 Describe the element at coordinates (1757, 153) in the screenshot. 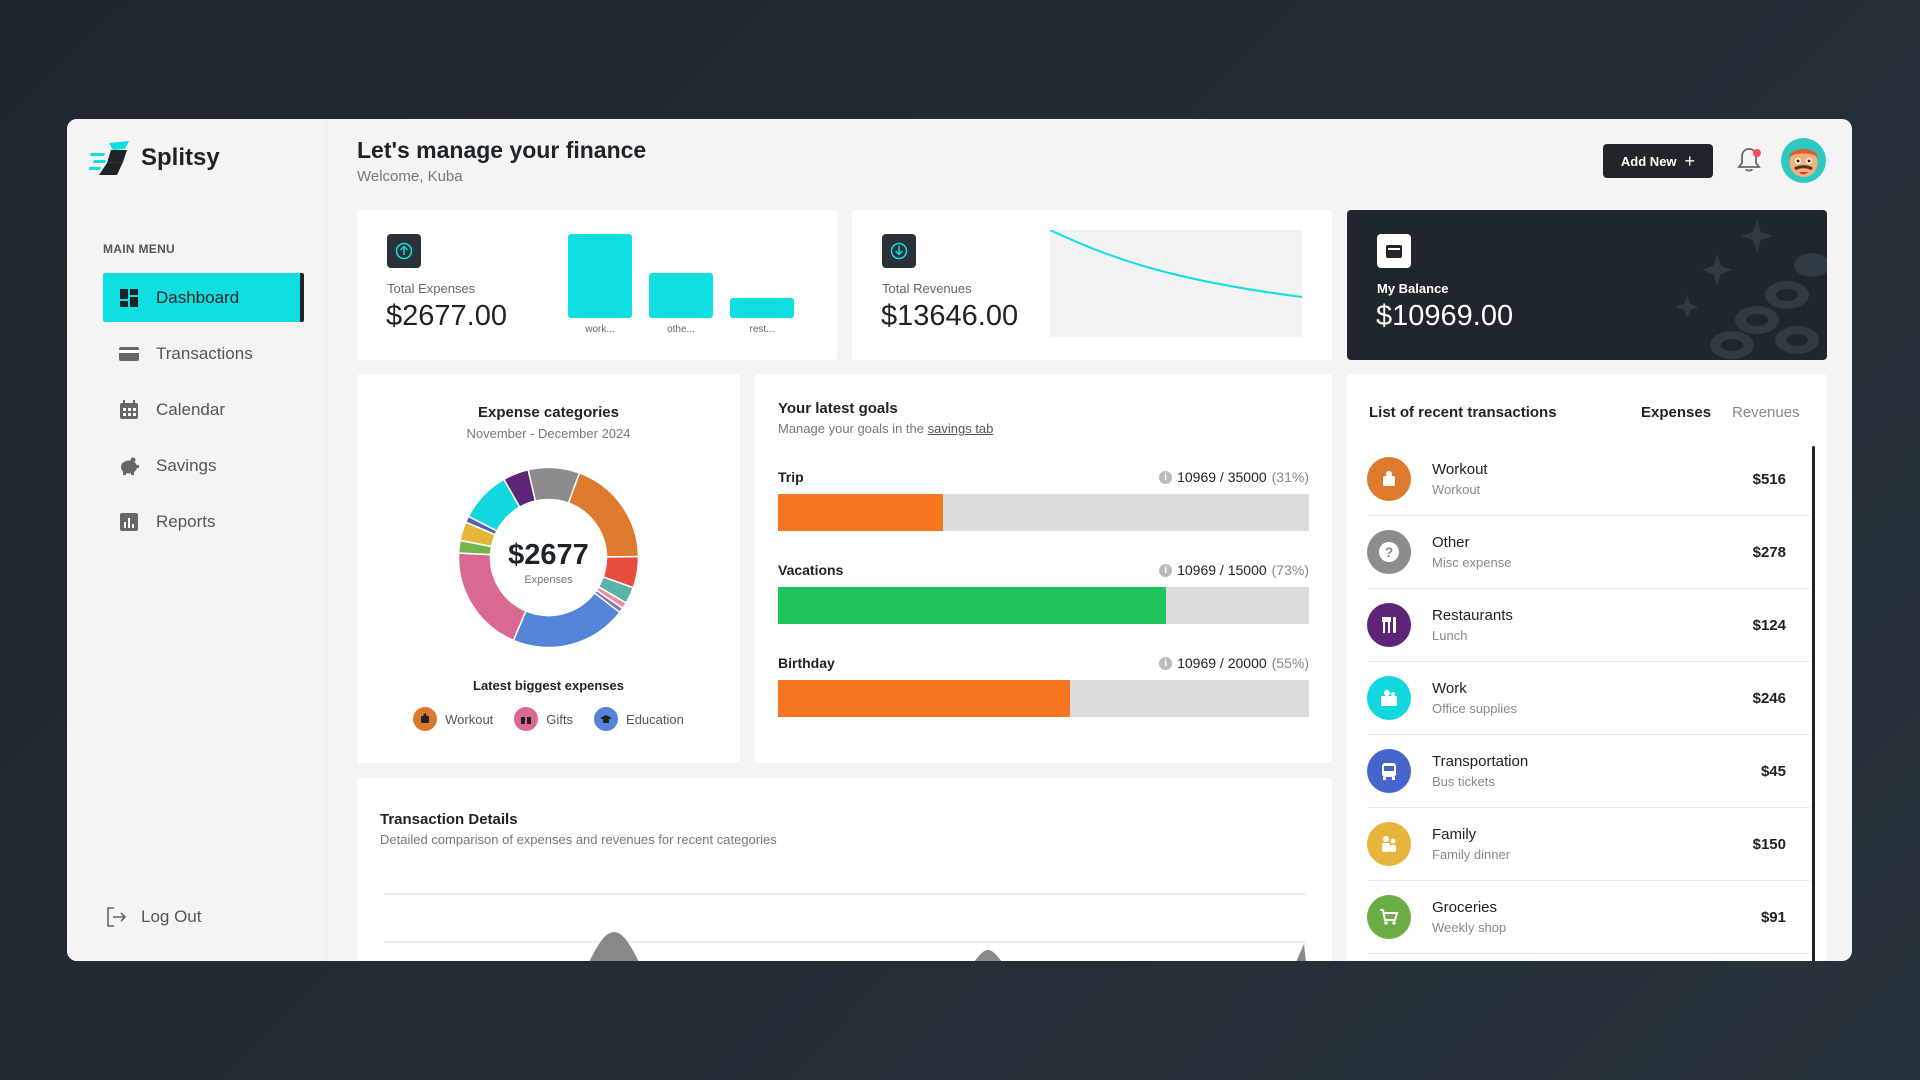

I see `notification-dot` at that location.